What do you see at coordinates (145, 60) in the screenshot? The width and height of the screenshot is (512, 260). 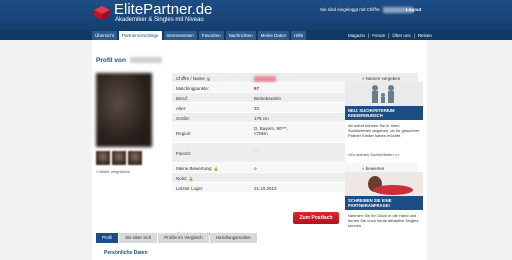 I see `profile-name-redacted` at bounding box center [145, 60].